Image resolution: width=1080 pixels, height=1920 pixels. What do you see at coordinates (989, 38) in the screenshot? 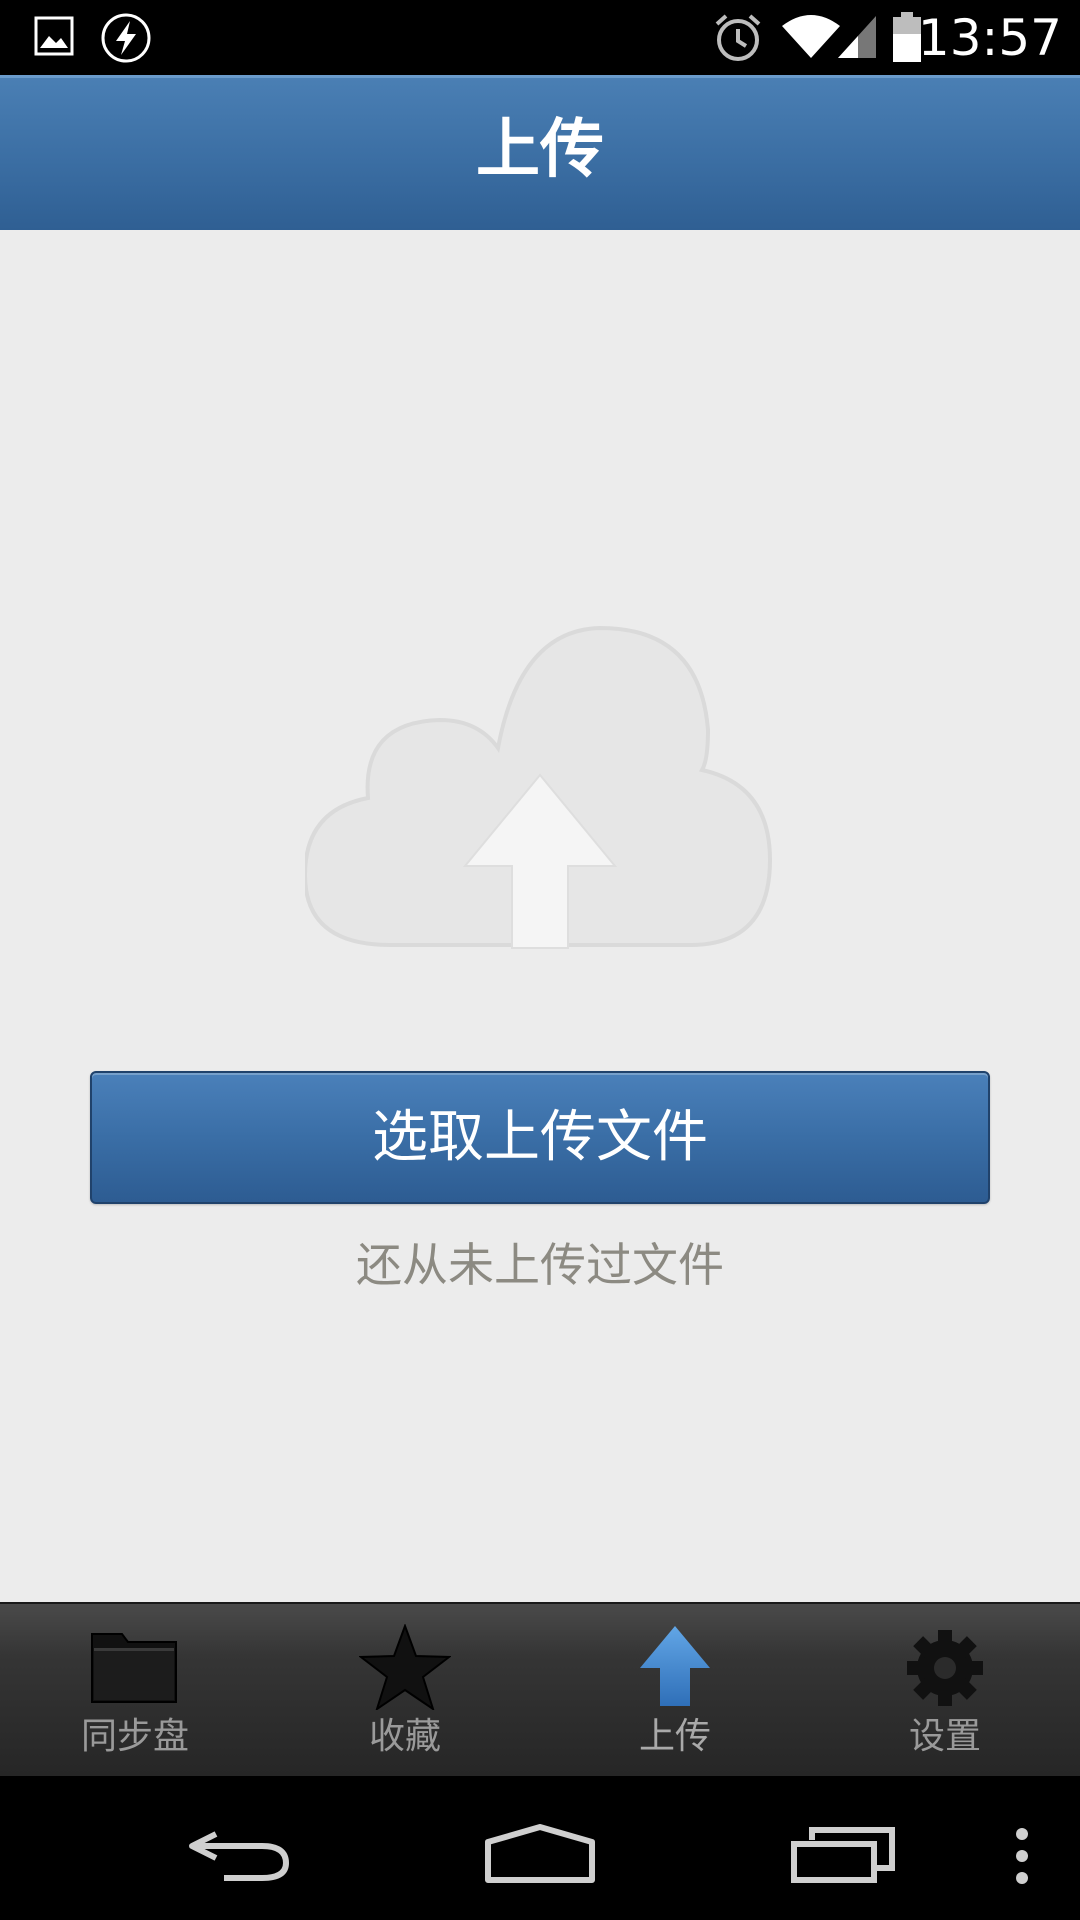
I see `clock: 13:57` at bounding box center [989, 38].